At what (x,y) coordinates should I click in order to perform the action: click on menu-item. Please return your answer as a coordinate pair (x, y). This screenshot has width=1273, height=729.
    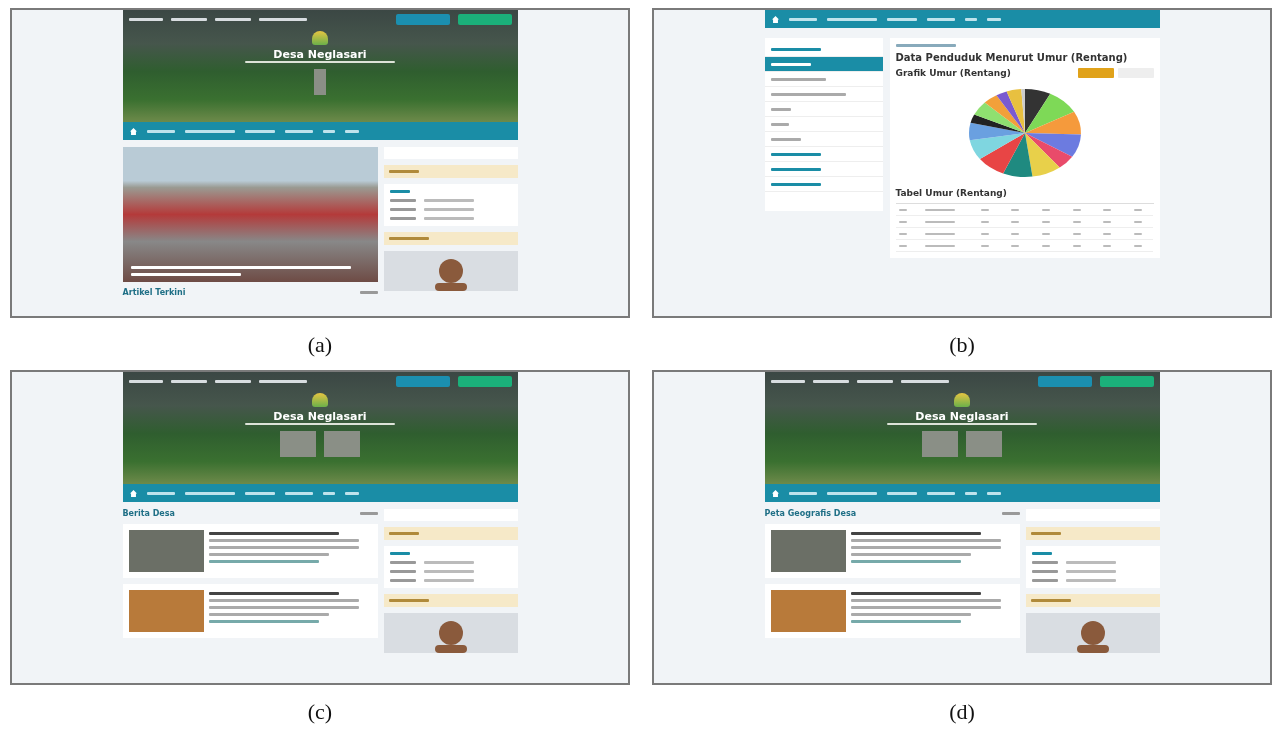
    Looking at the image, I should click on (823, 64).